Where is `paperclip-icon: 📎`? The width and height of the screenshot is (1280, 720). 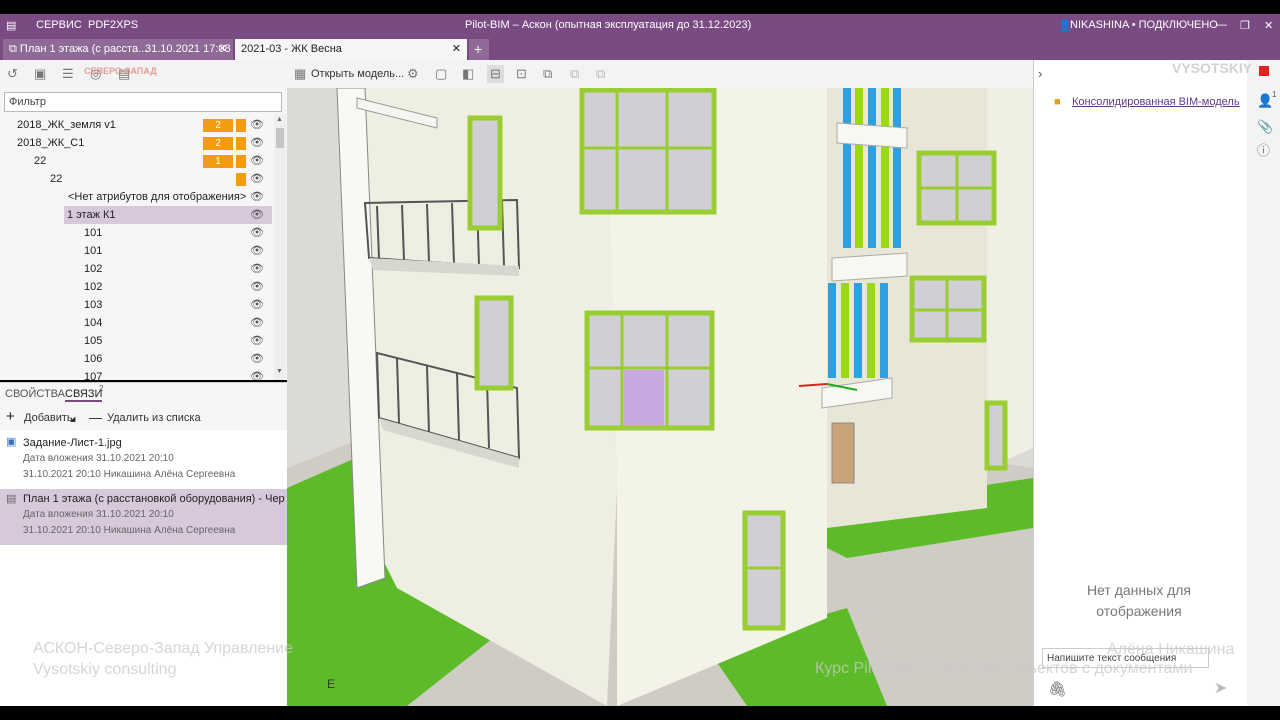 paperclip-icon: 📎 is located at coordinates (1265, 127).